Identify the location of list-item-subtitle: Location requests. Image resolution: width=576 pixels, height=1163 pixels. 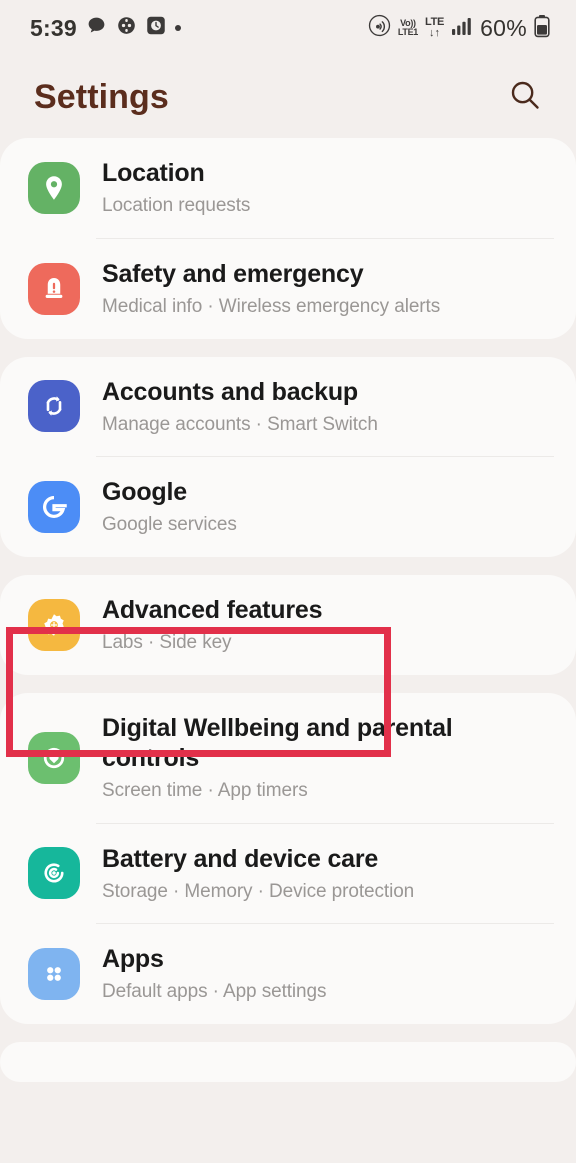
(176, 205).